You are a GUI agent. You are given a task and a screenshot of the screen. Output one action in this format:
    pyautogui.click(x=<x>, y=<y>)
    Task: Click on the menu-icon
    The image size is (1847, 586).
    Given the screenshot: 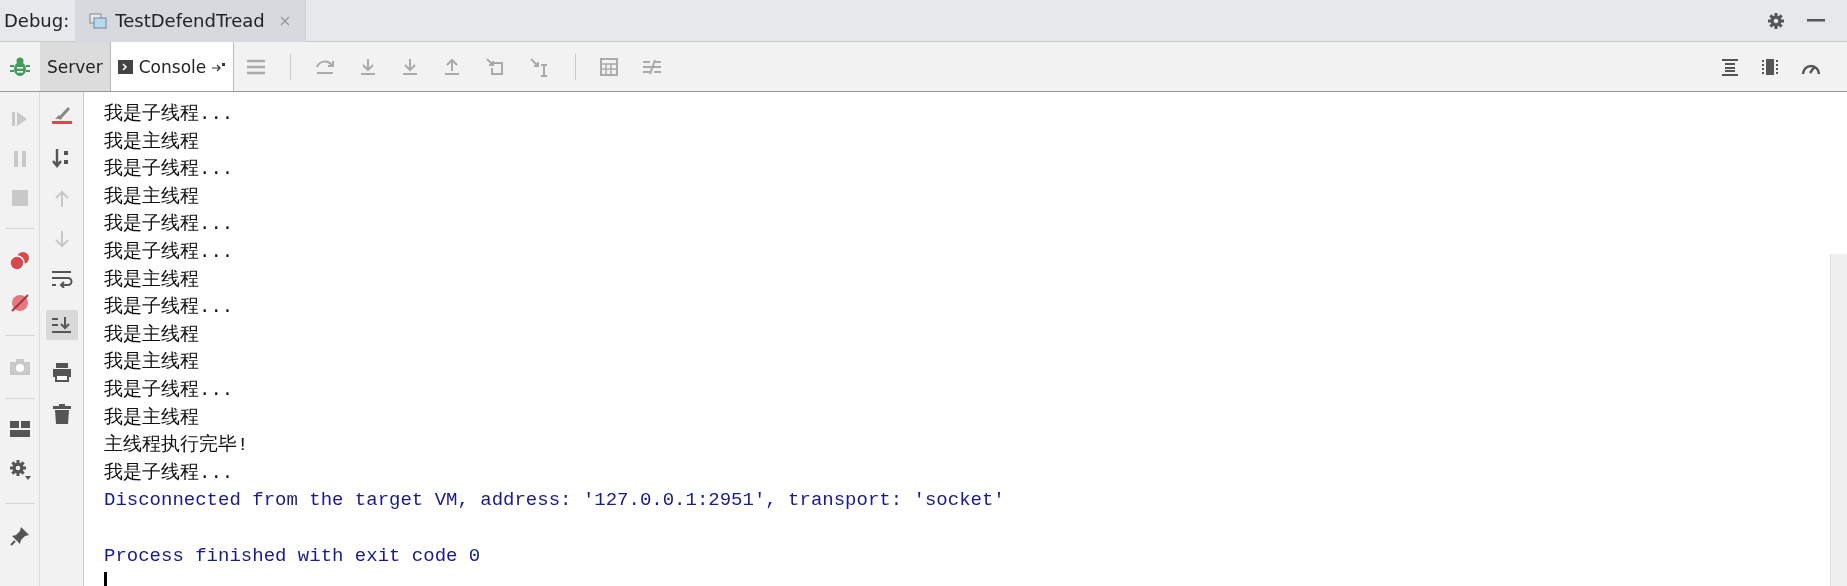 What is the action you would take?
    pyautogui.click(x=256, y=66)
    